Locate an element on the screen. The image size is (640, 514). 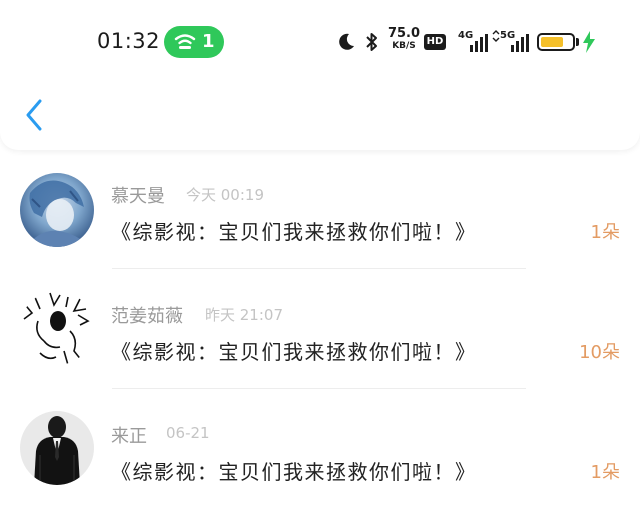
hotspot-pill: 1 is located at coordinates (194, 42).